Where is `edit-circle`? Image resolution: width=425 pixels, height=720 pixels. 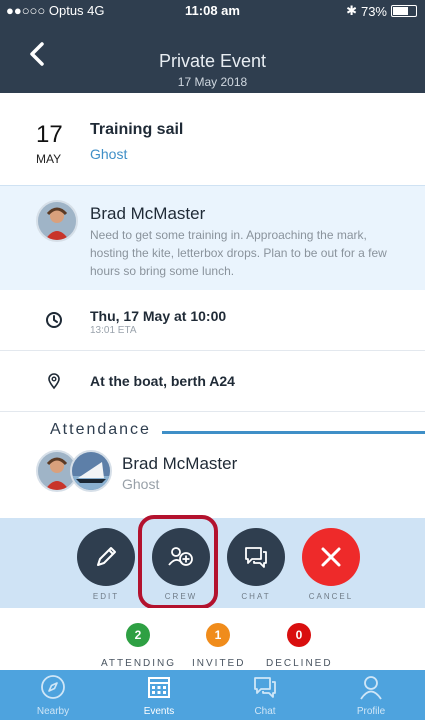 edit-circle is located at coordinates (106, 557).